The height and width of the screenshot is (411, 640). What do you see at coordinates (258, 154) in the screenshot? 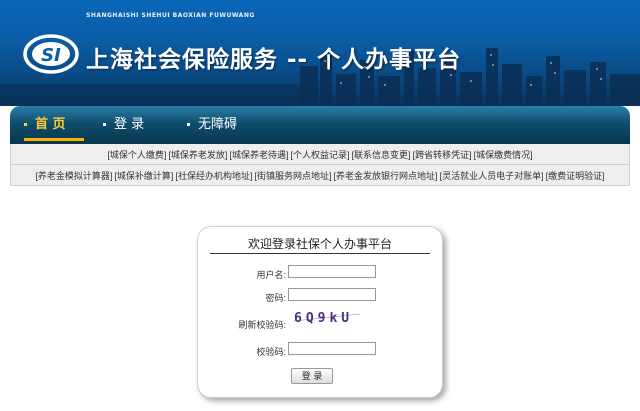
I see `link-urban-pension-benefits: 城保养老待遇` at bounding box center [258, 154].